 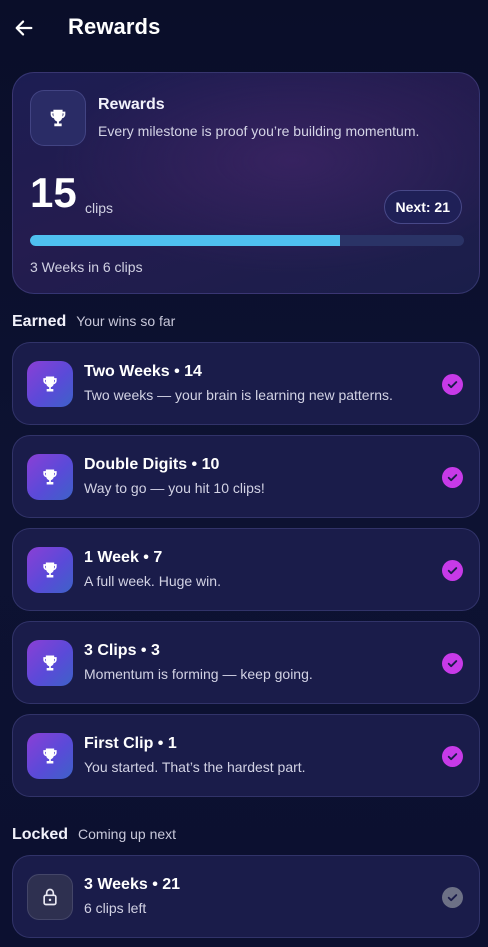 What do you see at coordinates (40, 834) in the screenshot?
I see `locked-title: Locked` at bounding box center [40, 834].